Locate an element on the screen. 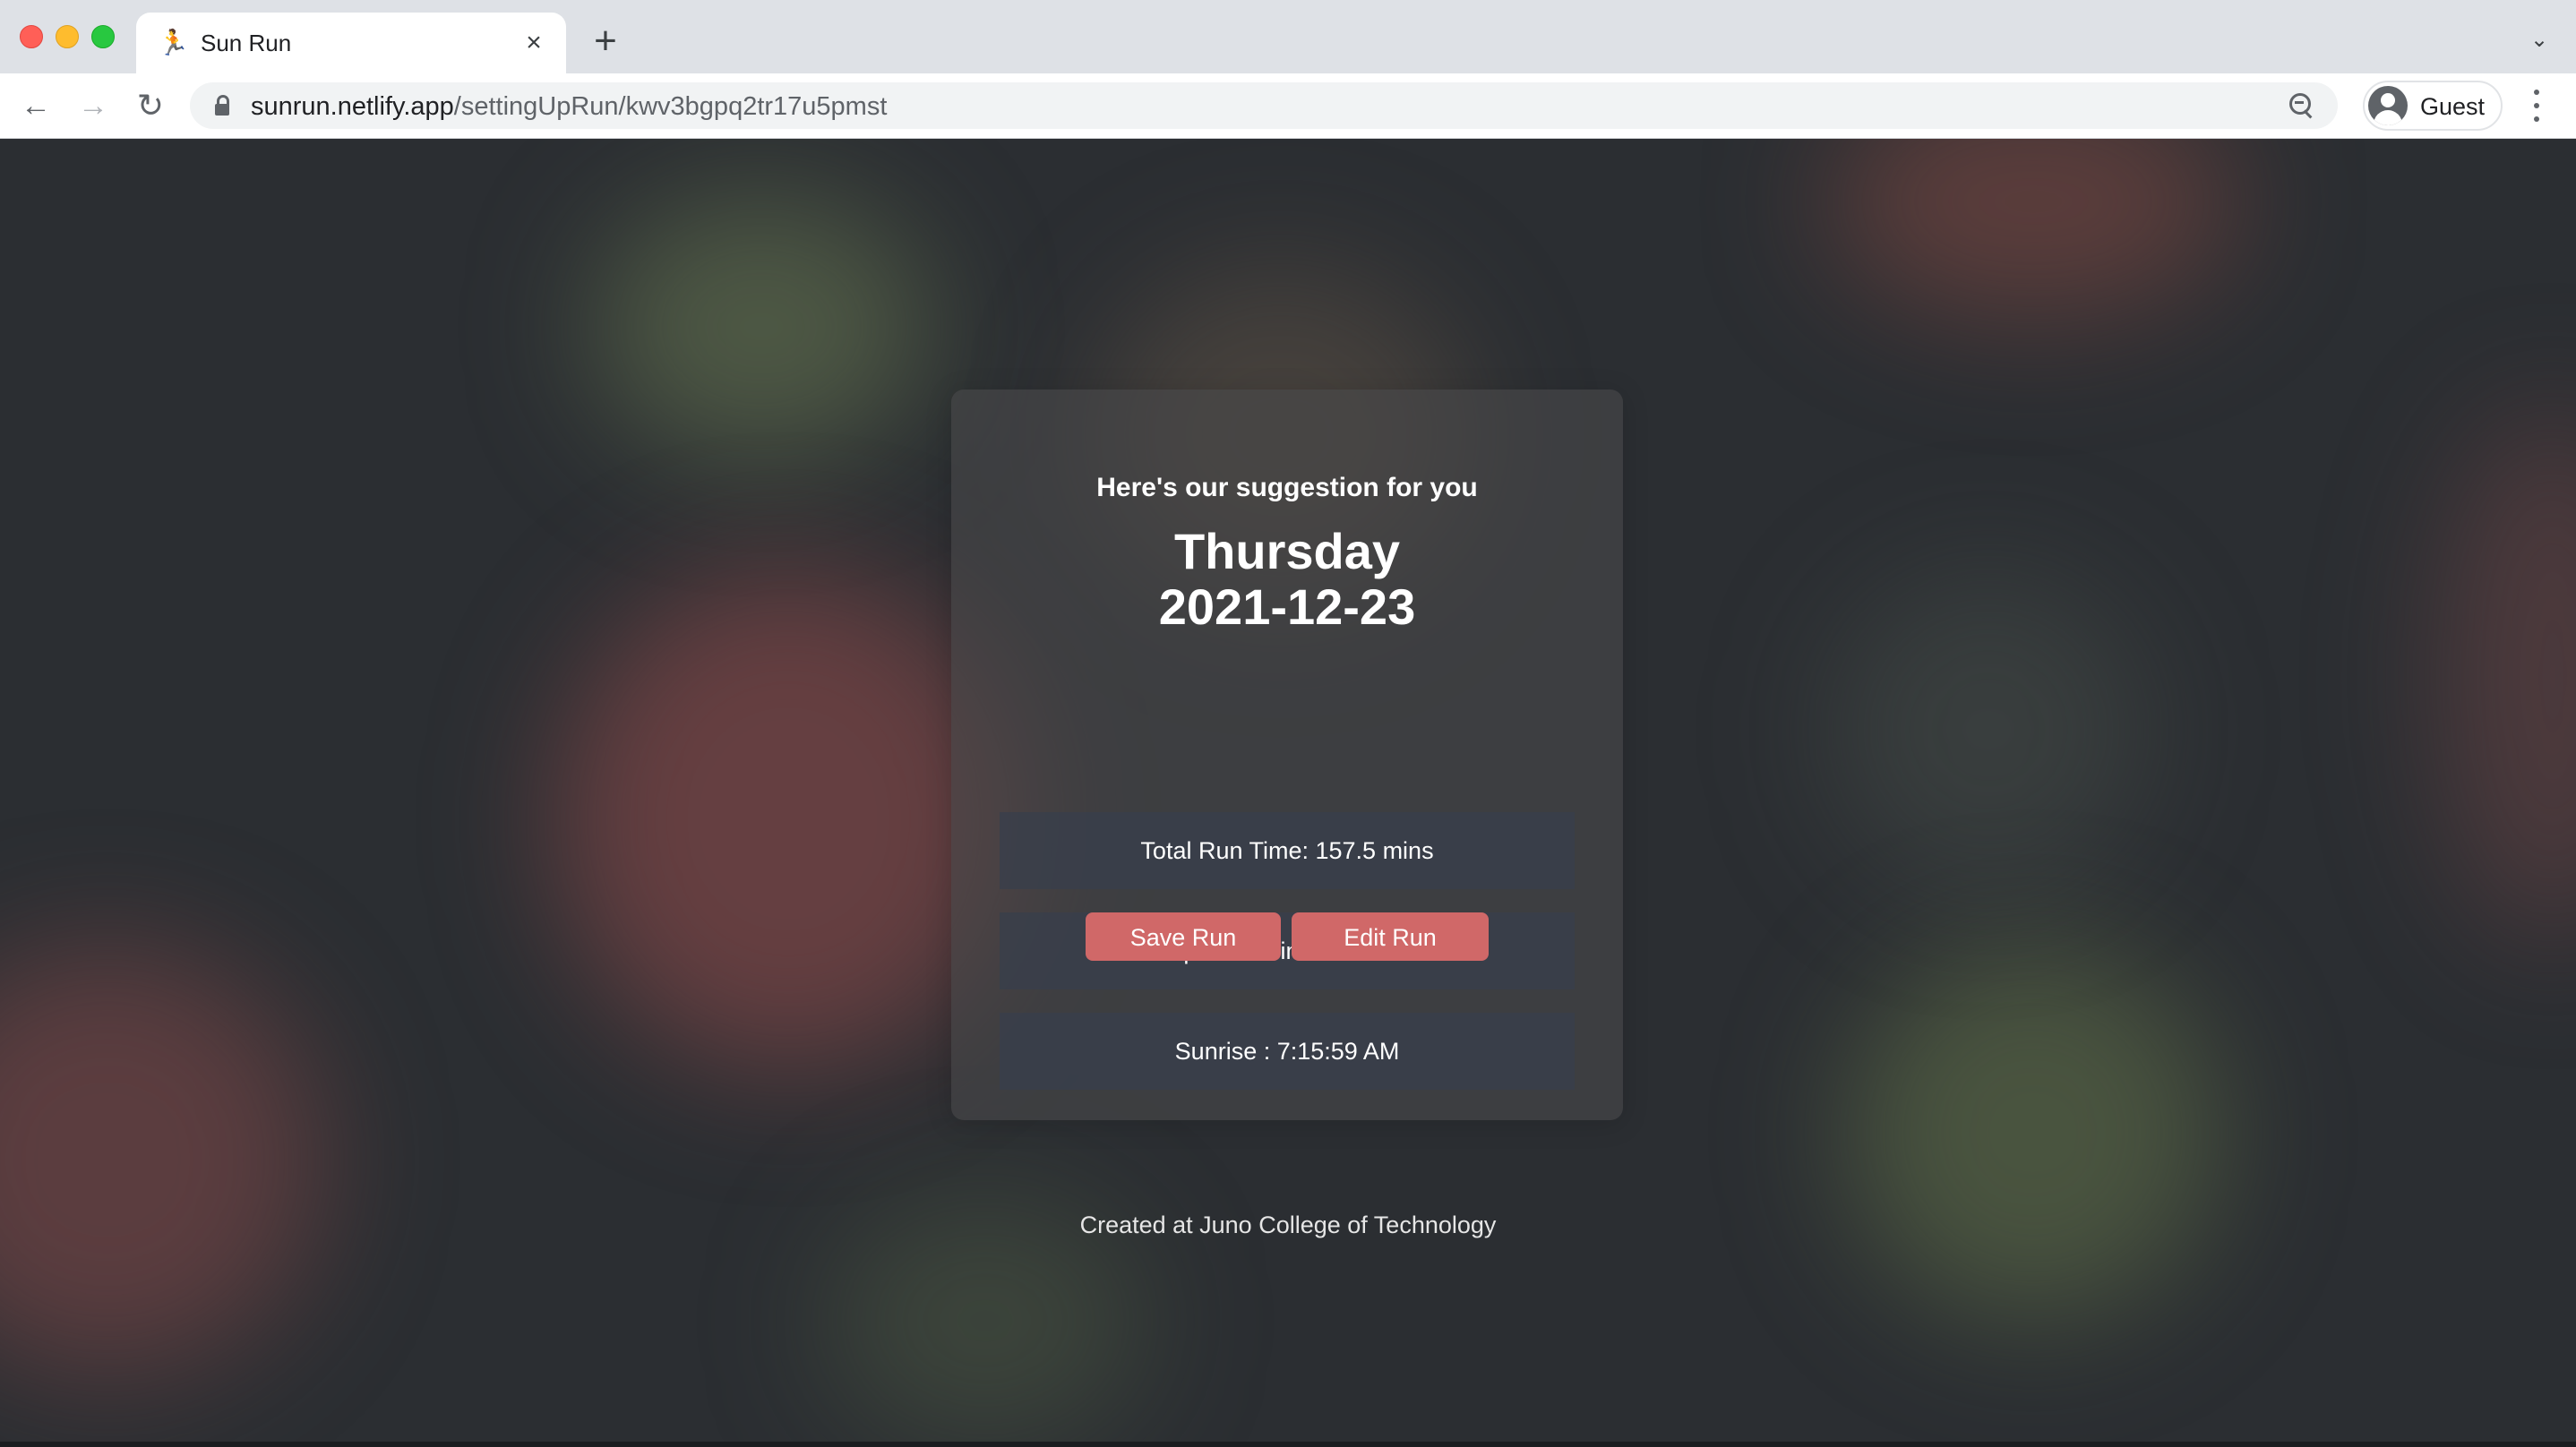 Image resolution: width=2576 pixels, height=1447 pixels. tab-title: Sun Run is located at coordinates (246, 43).